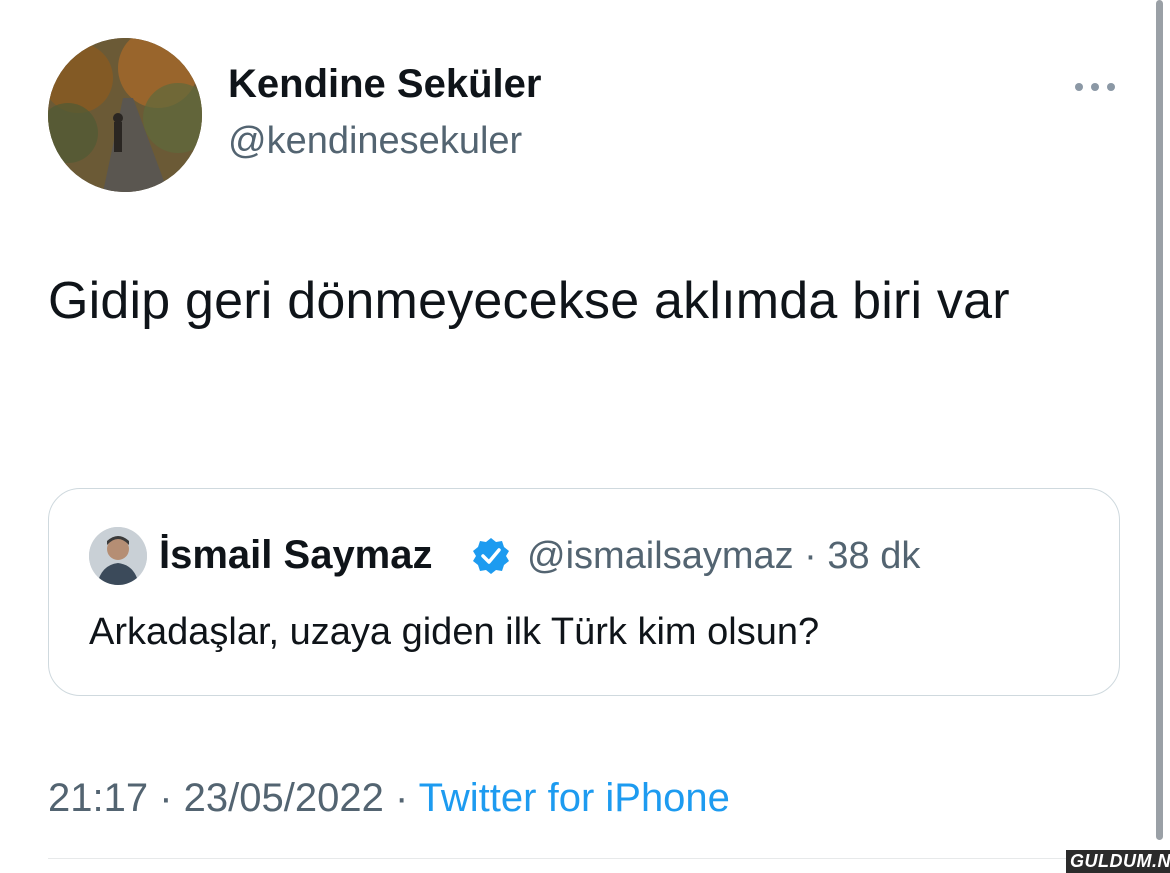  Describe the element at coordinates (375, 141) in the screenshot. I see `author-handle: @kendinesekuler` at that location.